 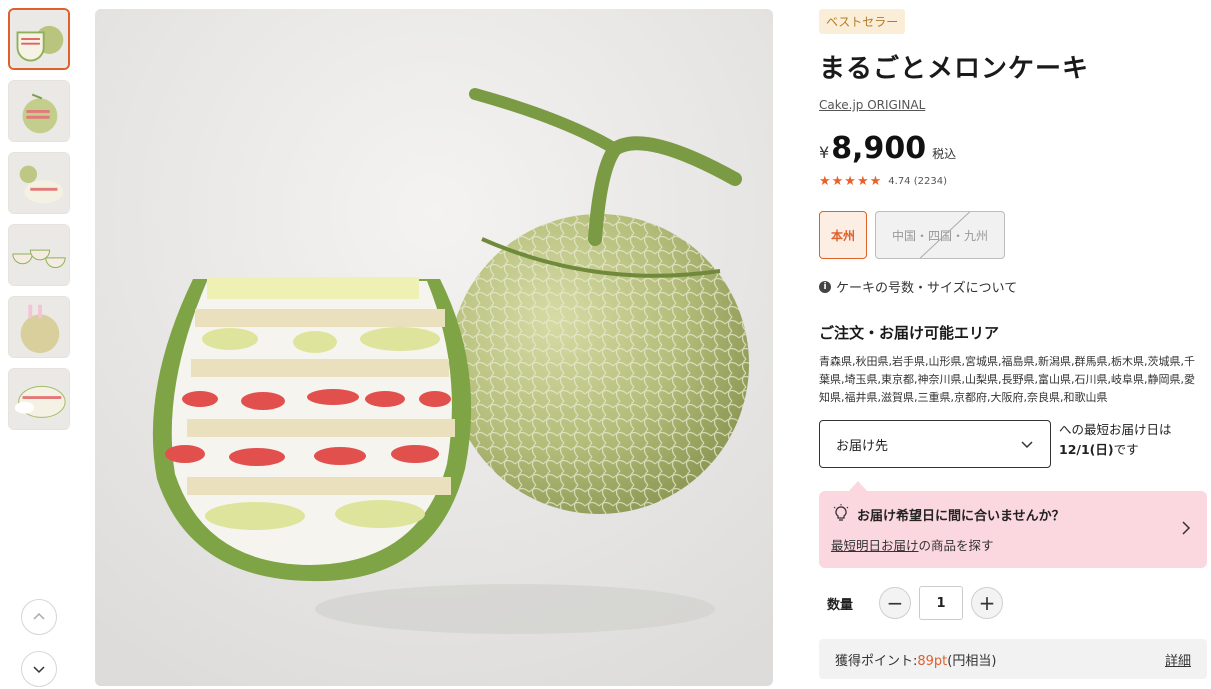 I want to click on delivery-select-label: お届け先, so click(x=862, y=446).